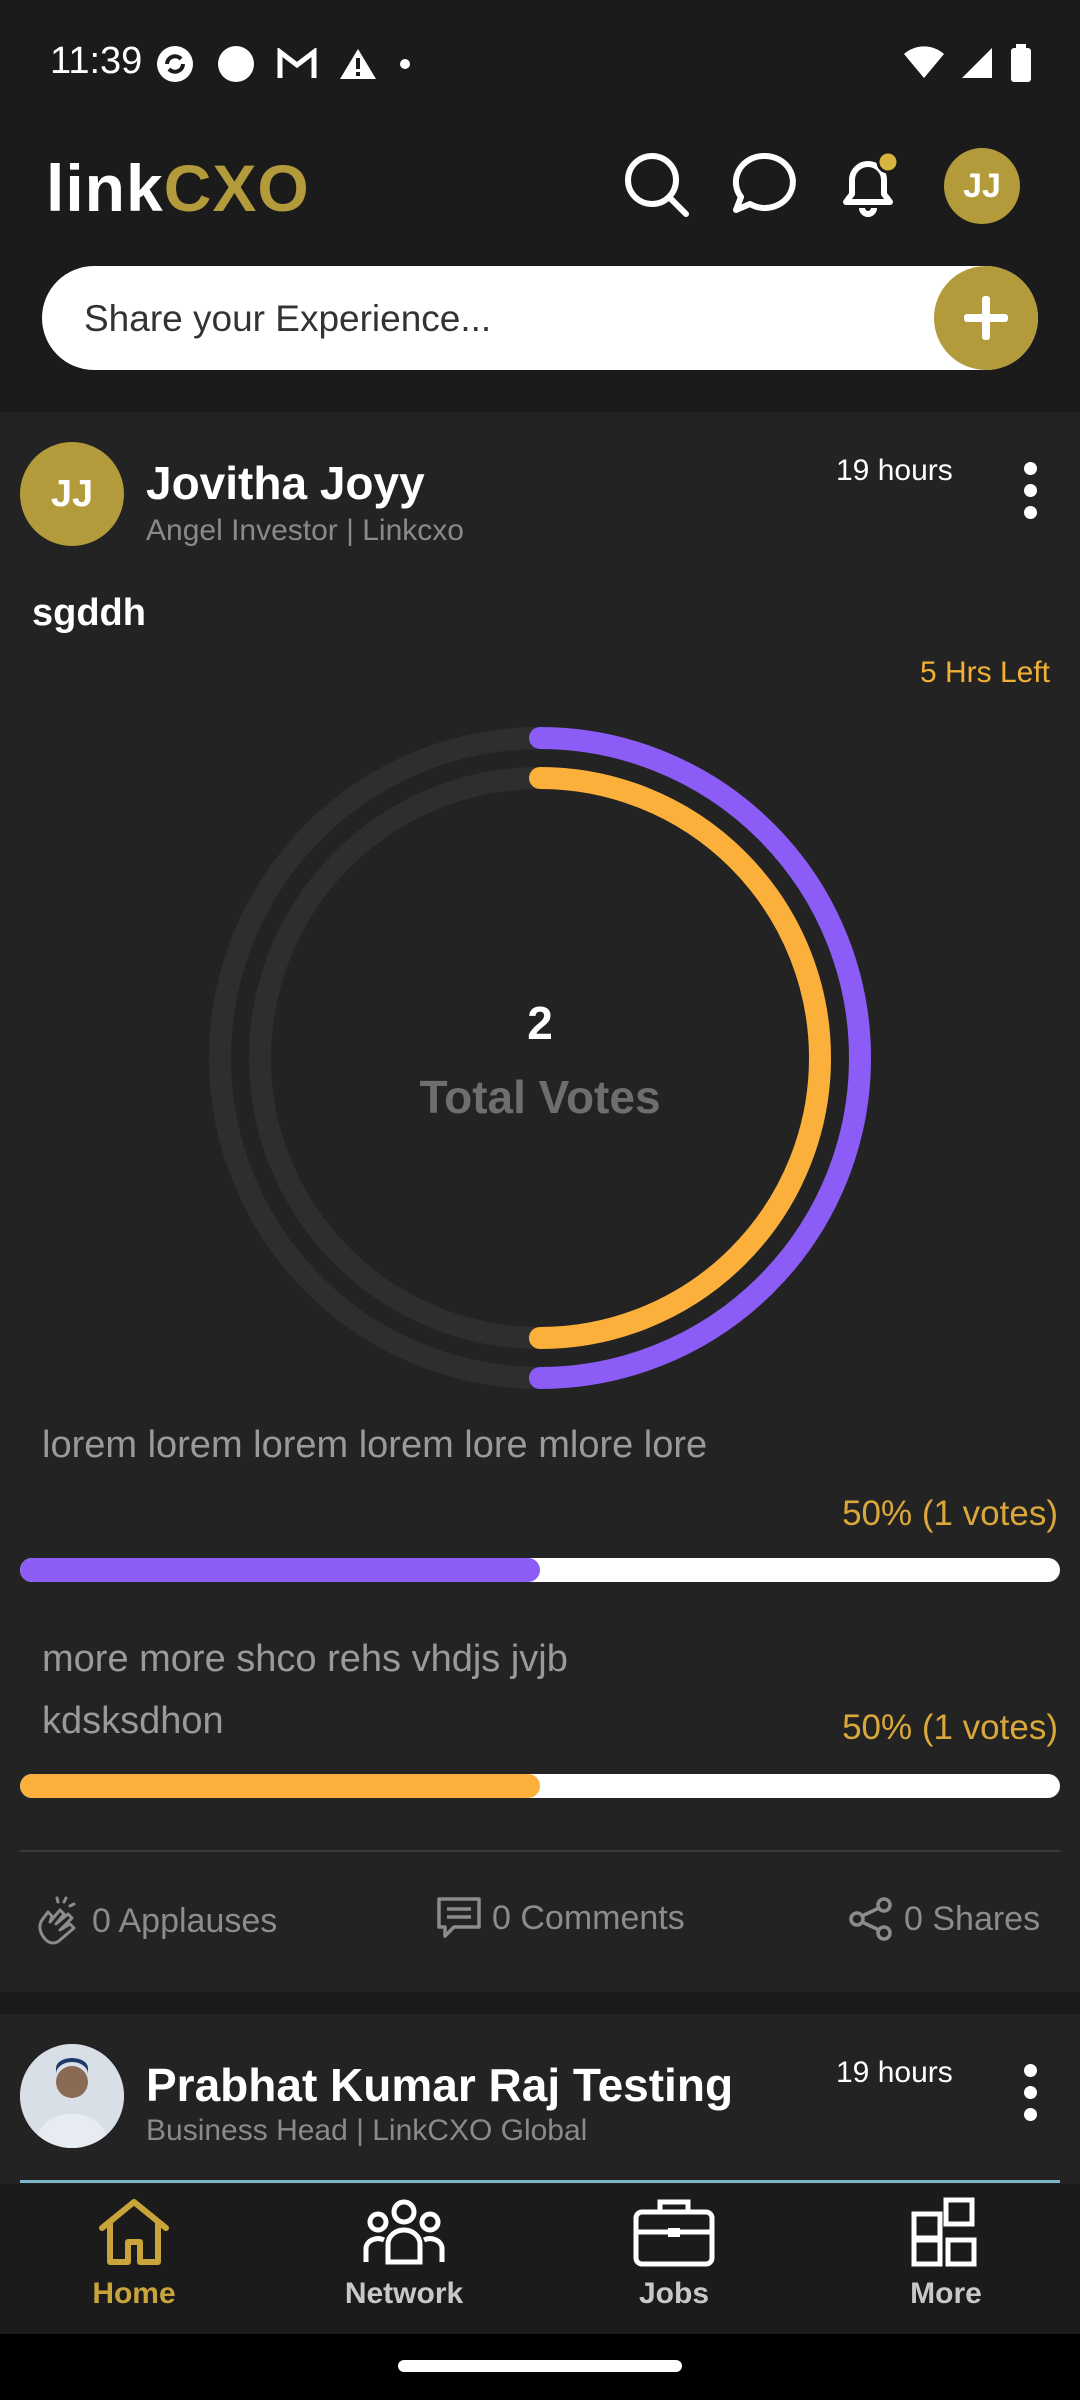 The image size is (1080, 2400). I want to click on poll-title: sgddh, so click(89, 613).